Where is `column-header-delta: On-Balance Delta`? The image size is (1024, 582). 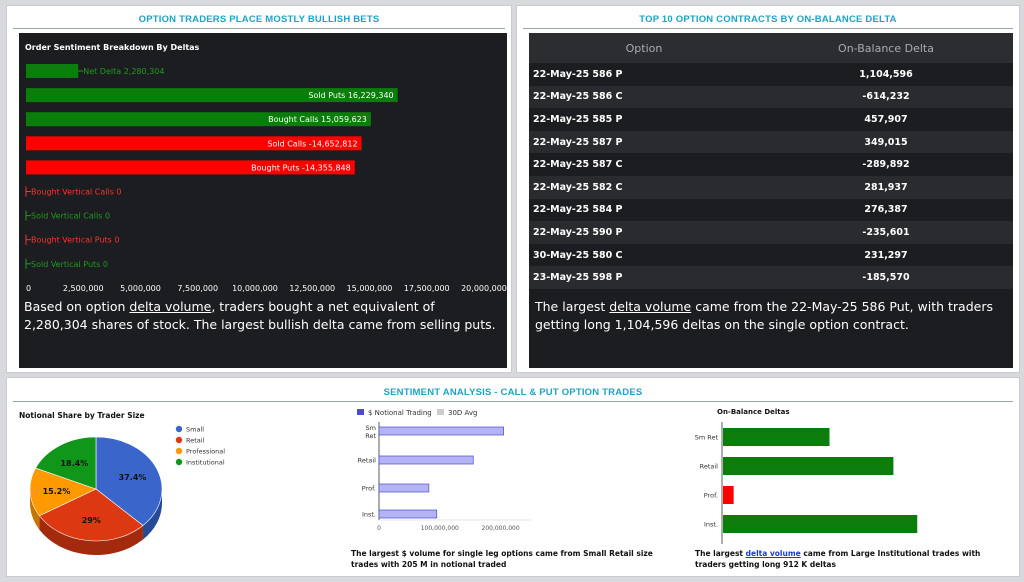
column-header-delta: On-Balance Delta is located at coordinates (886, 48).